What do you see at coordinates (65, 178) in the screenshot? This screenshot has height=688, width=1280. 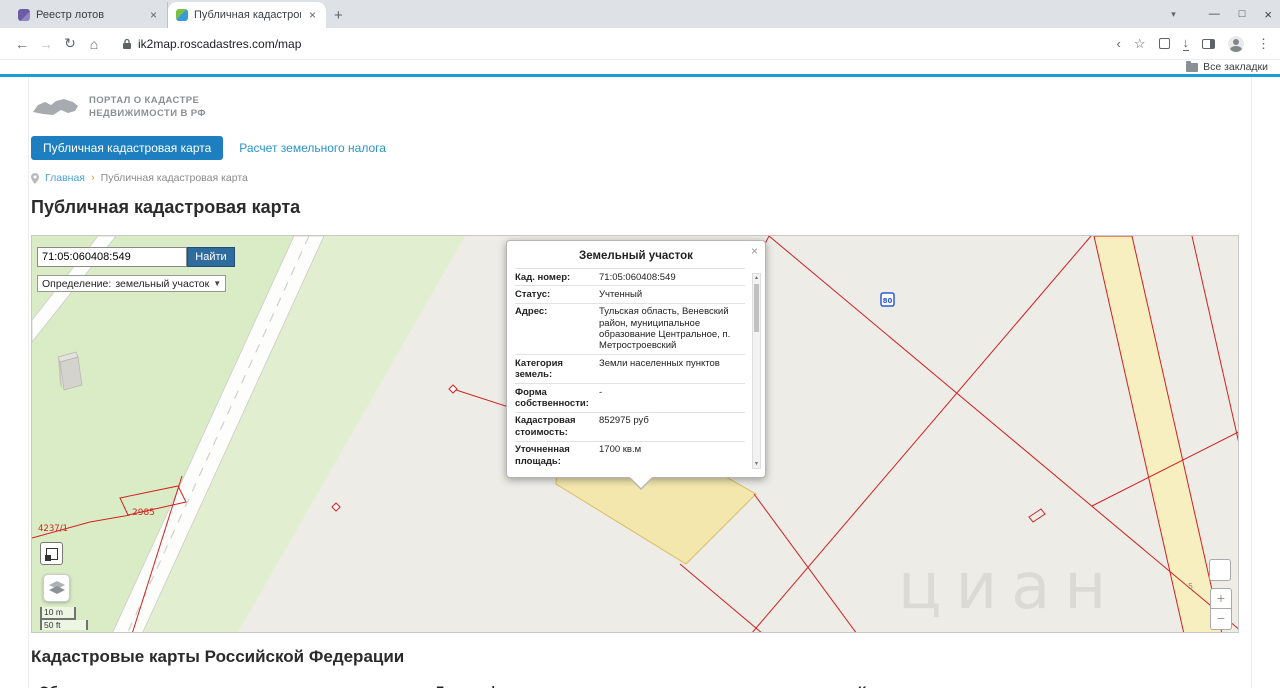 I see `breadcrumb-home: Главная` at bounding box center [65, 178].